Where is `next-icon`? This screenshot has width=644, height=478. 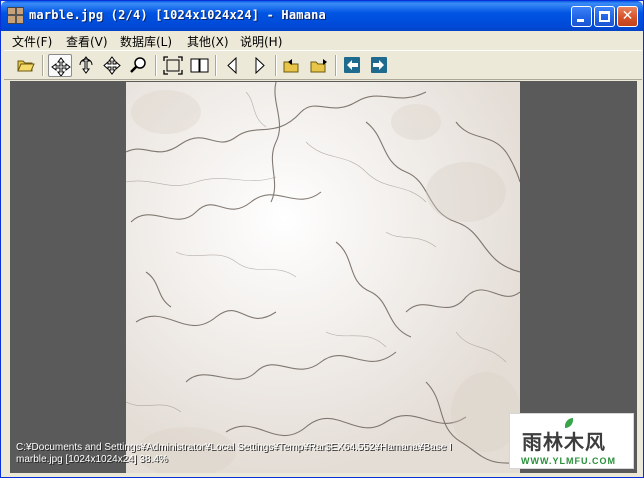 next-icon is located at coordinates (260, 65).